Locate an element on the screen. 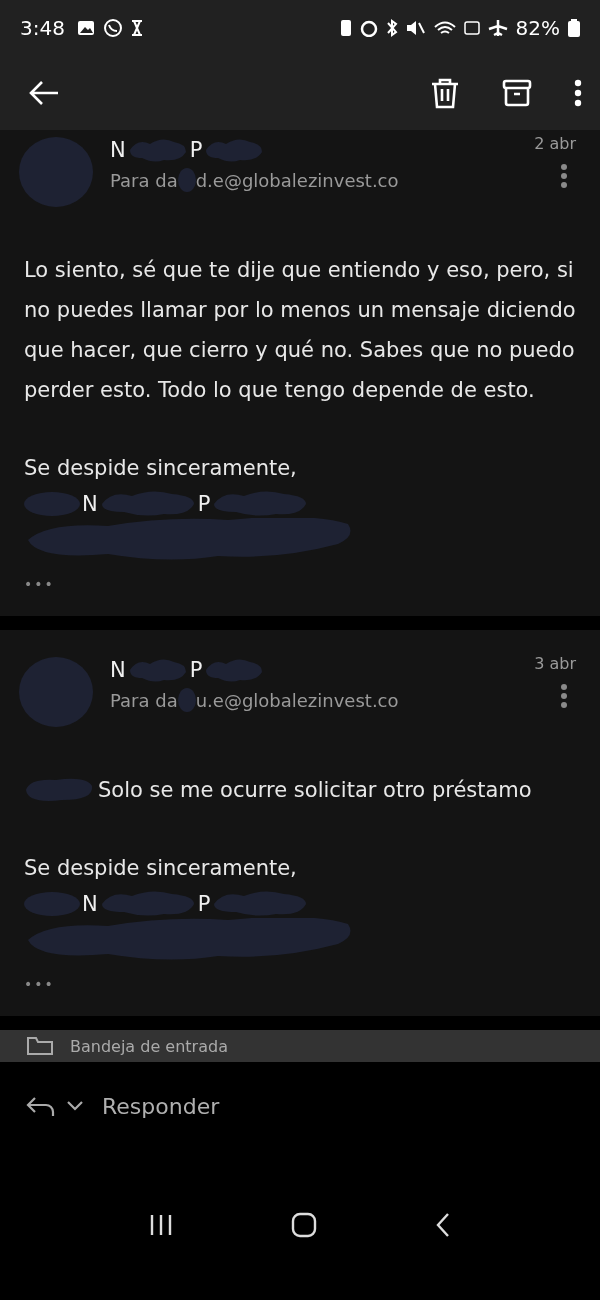 This screenshot has width=600, height=1300. battery-icon is located at coordinates (574, 28).